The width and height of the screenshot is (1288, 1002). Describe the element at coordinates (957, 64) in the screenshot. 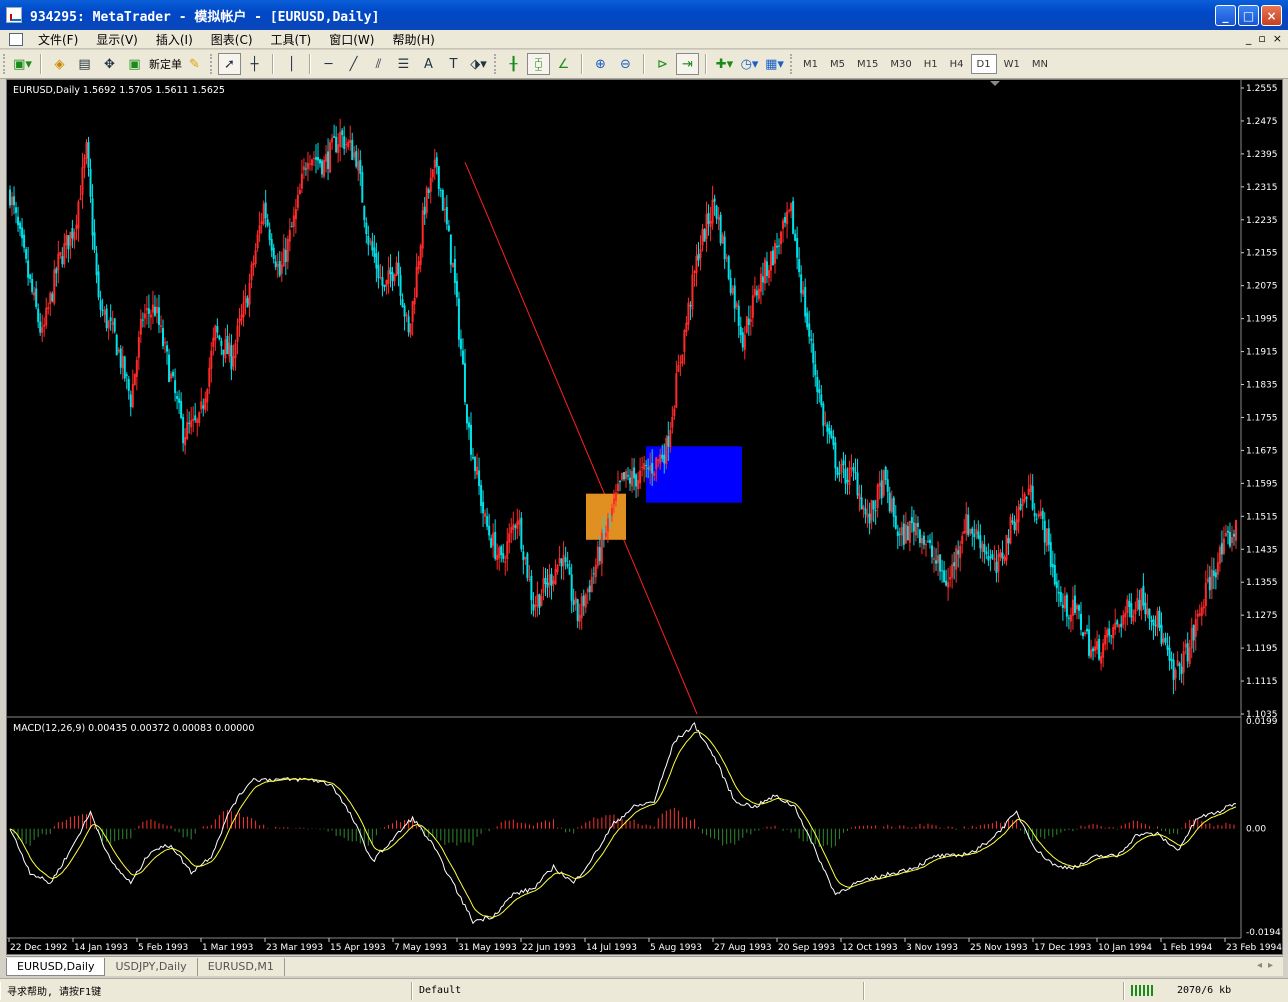

I see `timeframe-h4: H4` at that location.